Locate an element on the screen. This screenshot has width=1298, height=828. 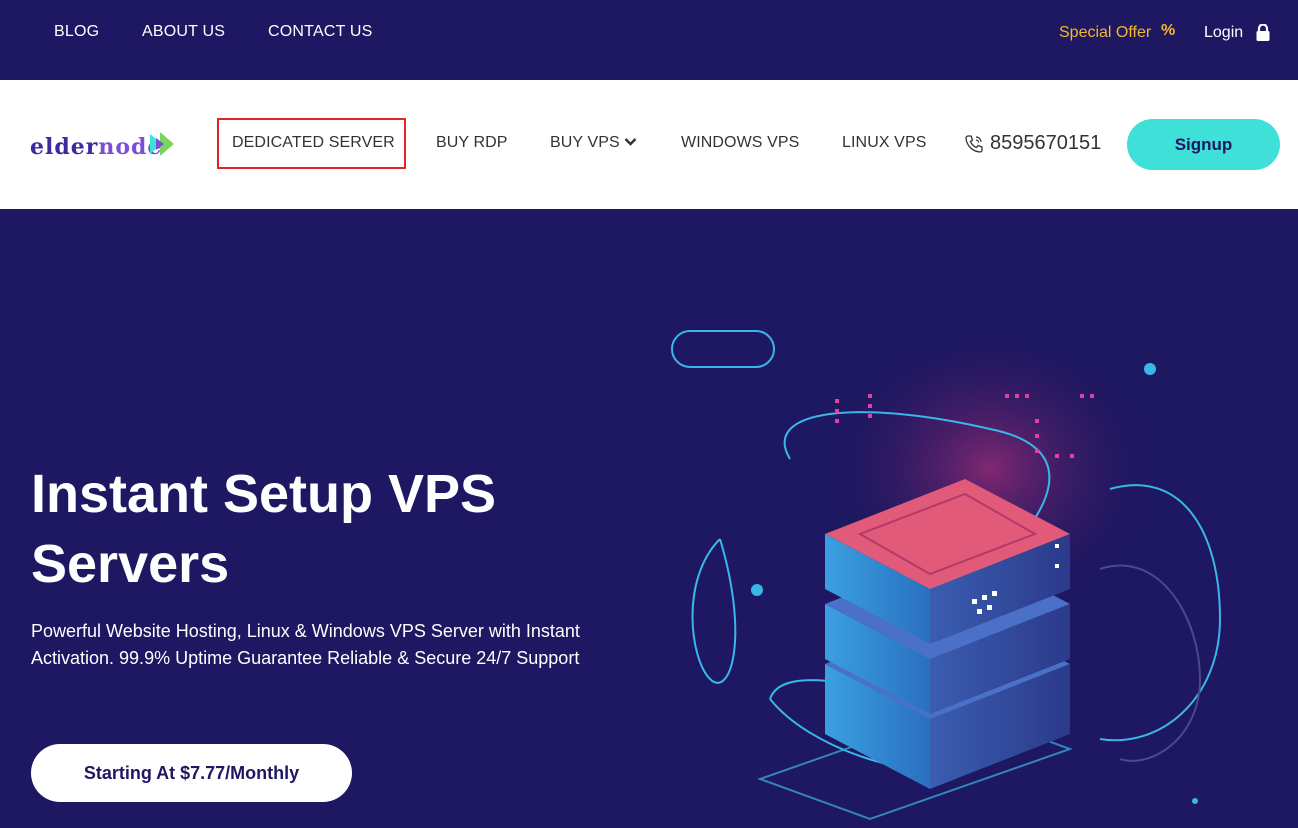
nav-linux-vps: LINUX VPS is located at coordinates (884, 143).